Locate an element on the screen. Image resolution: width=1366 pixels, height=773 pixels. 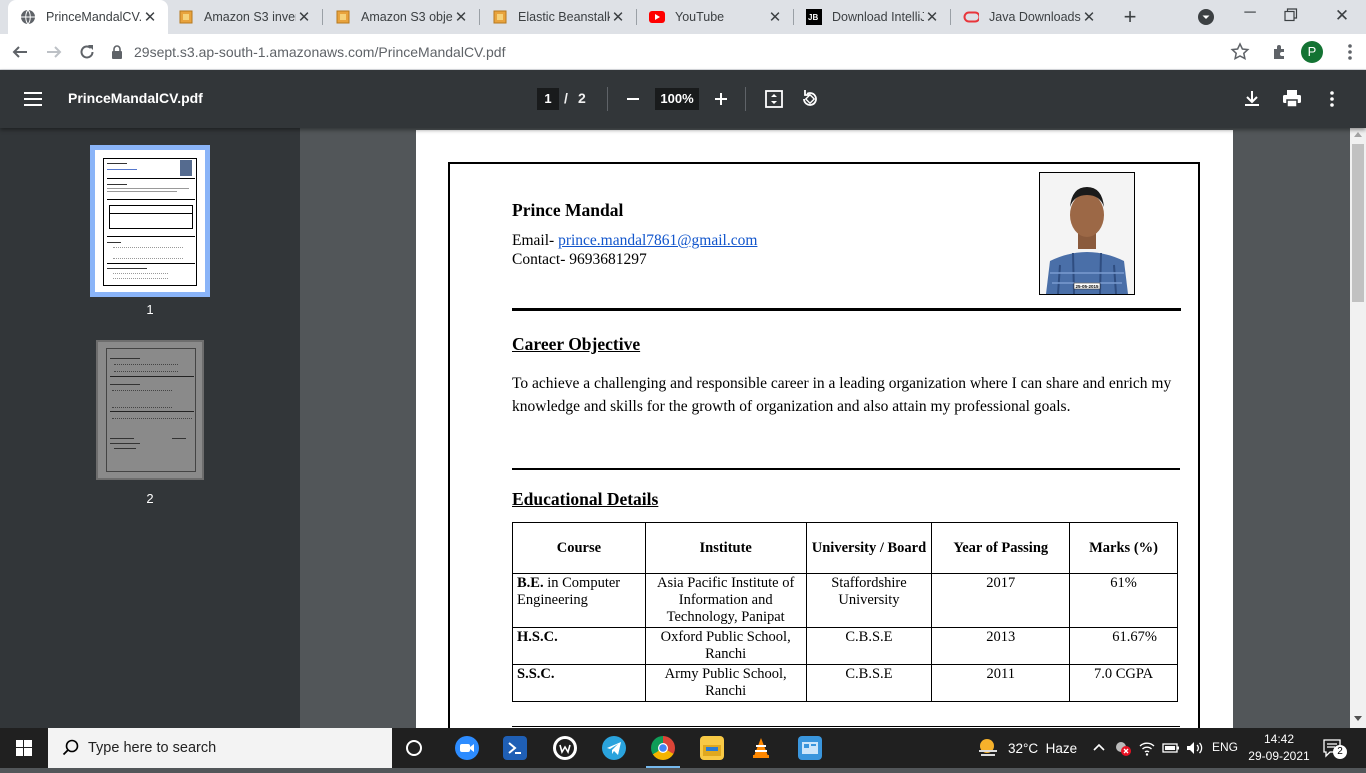
star-icon is located at coordinates (1240, 51).